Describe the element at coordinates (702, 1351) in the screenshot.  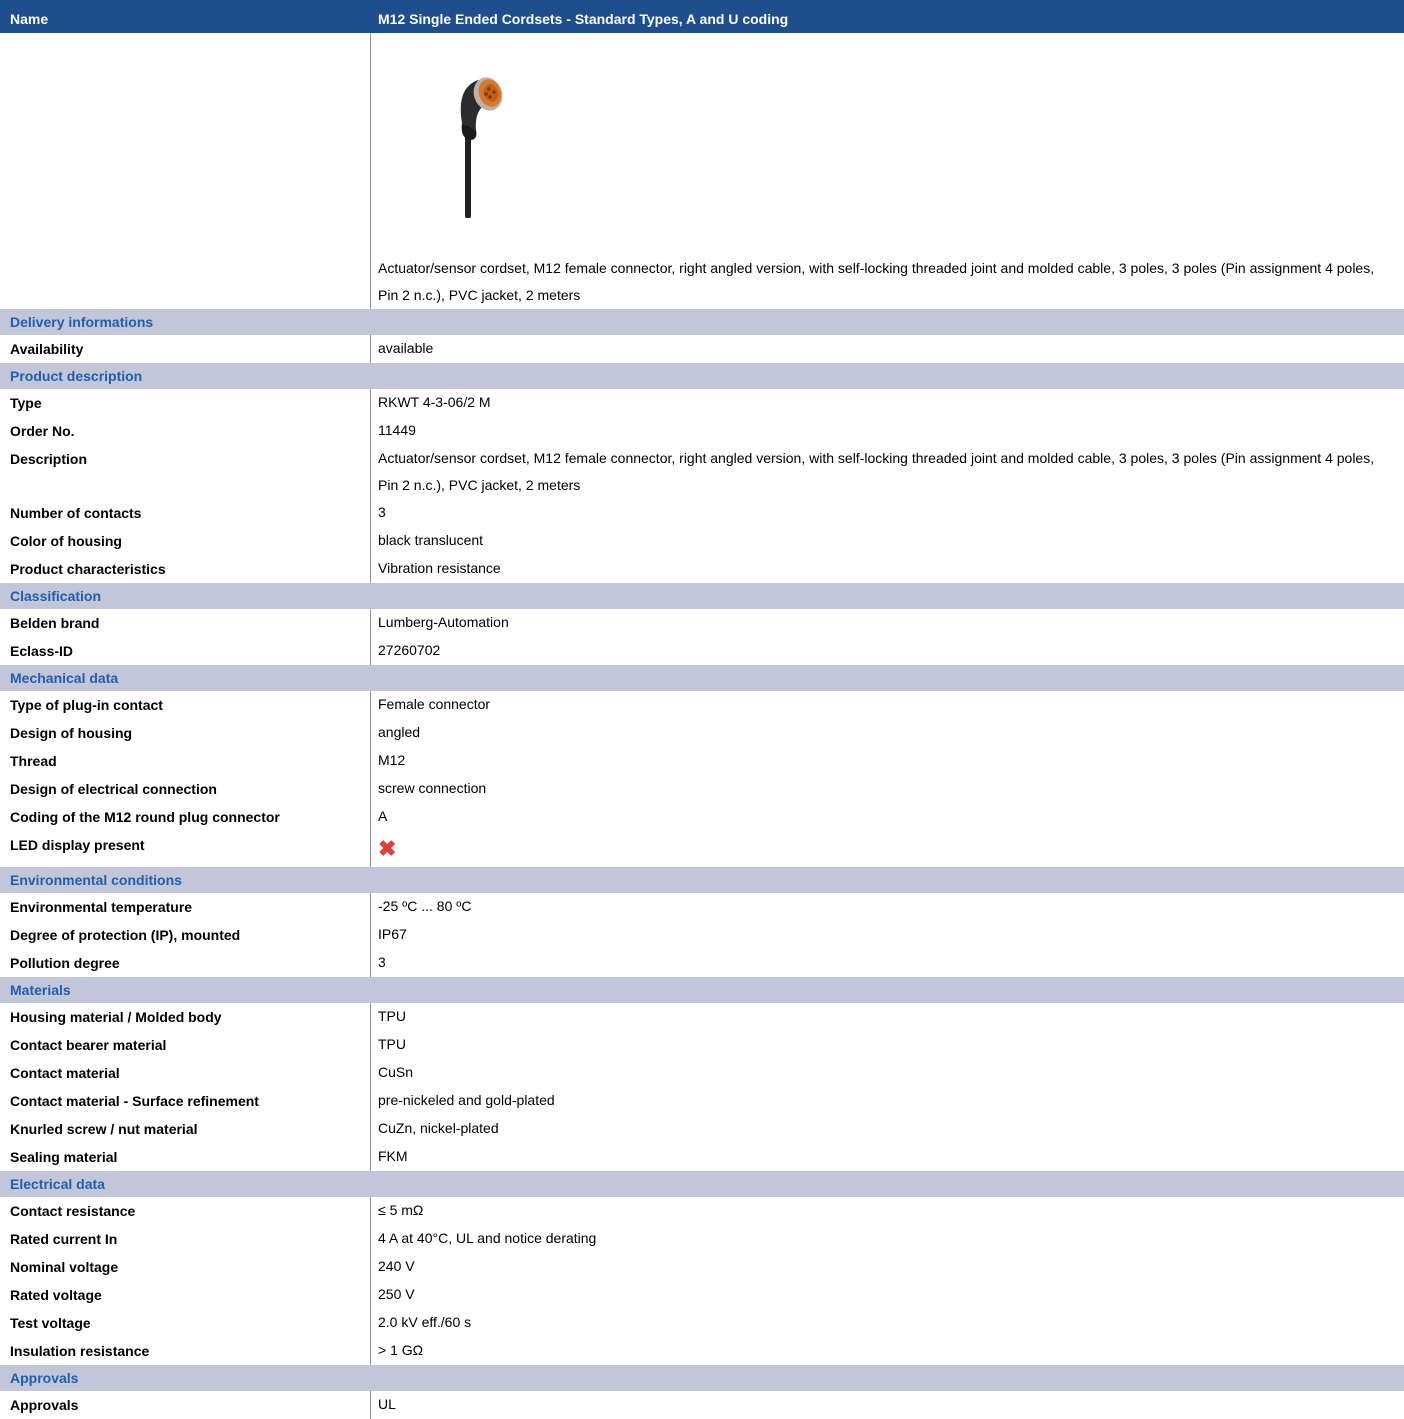
I see `spec-row: Insulation resistance > 1 GΩ` at that location.